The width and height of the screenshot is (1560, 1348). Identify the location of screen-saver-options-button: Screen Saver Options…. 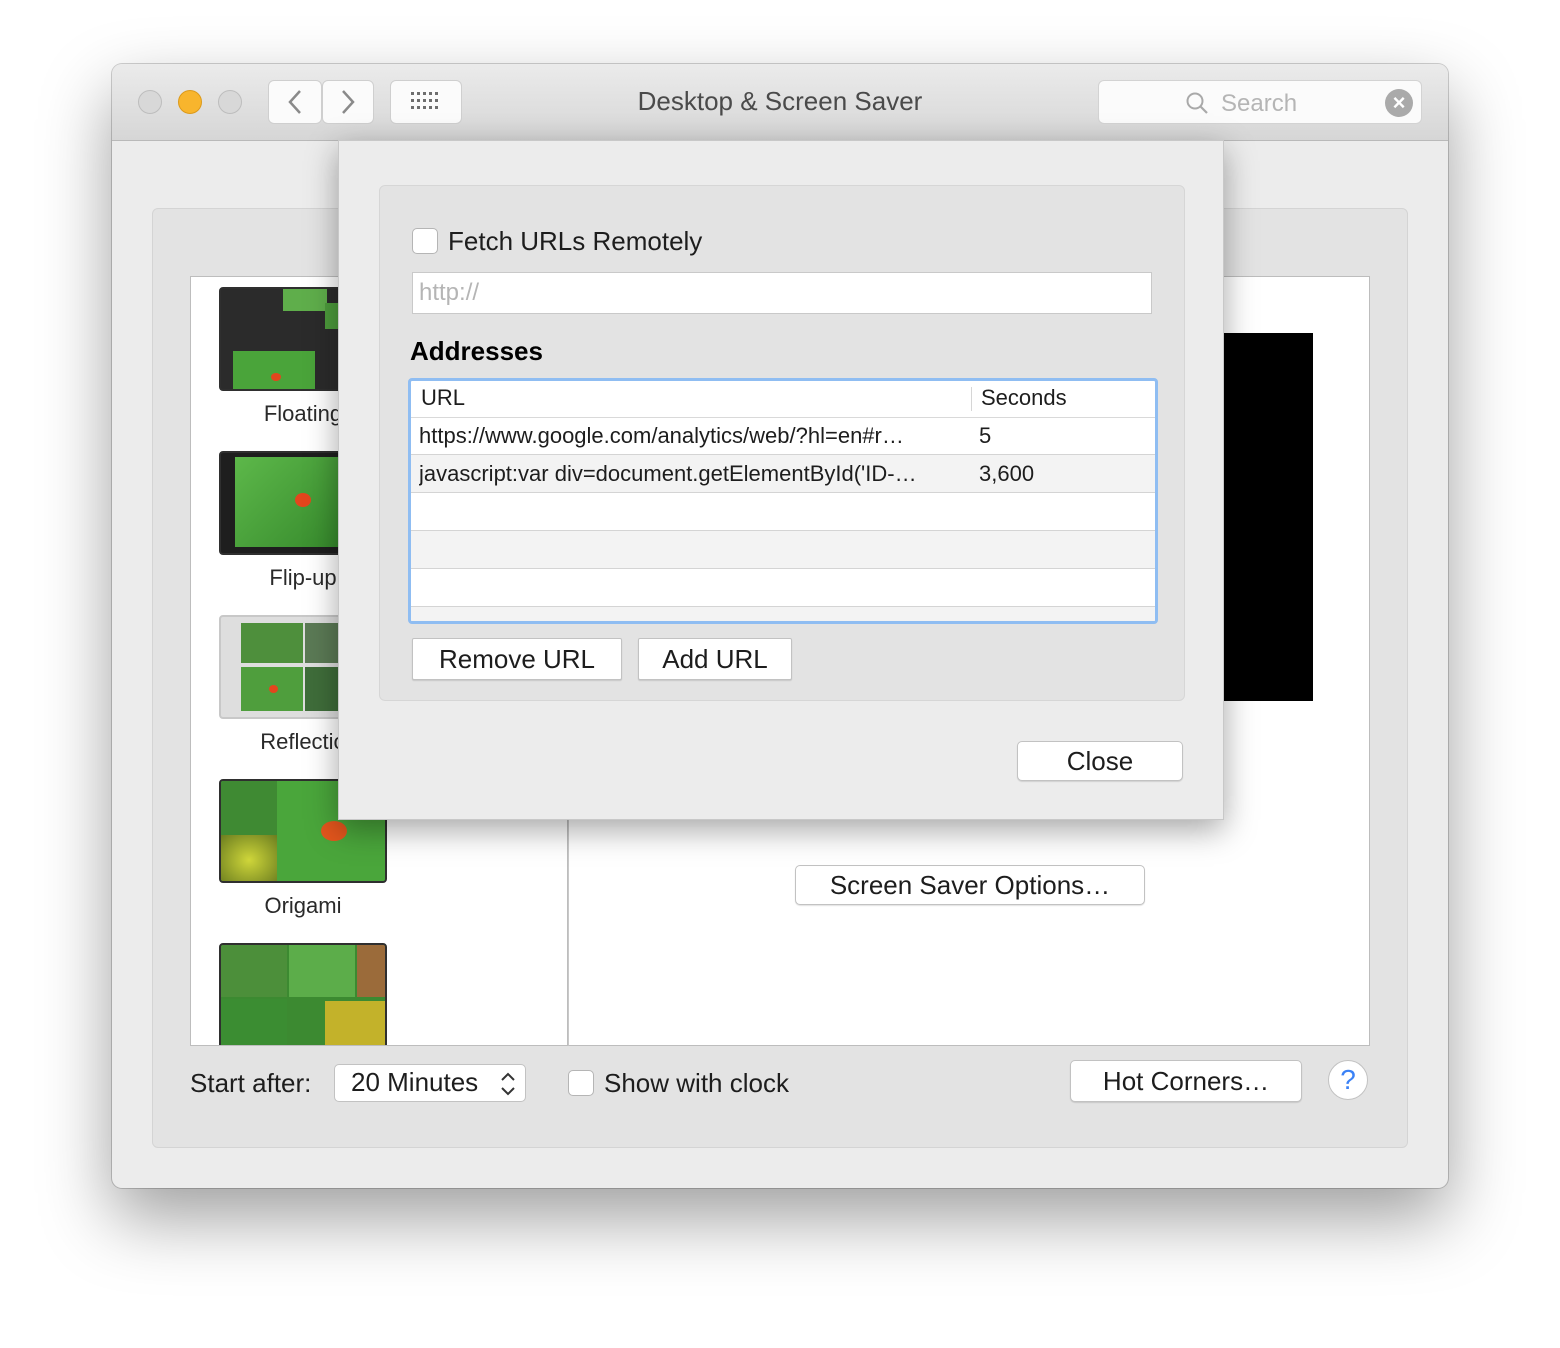
(970, 885).